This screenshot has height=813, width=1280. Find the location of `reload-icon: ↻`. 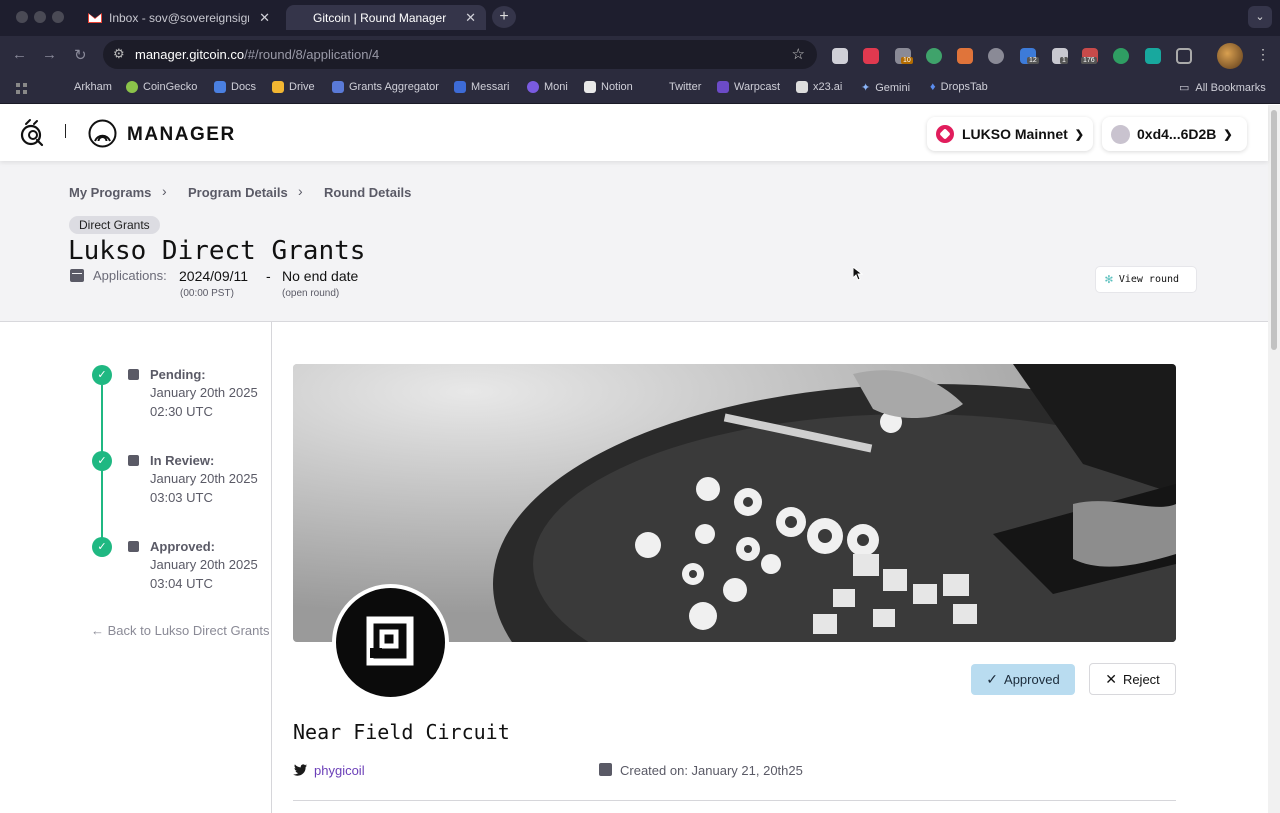

reload-icon: ↻ is located at coordinates (80, 55).